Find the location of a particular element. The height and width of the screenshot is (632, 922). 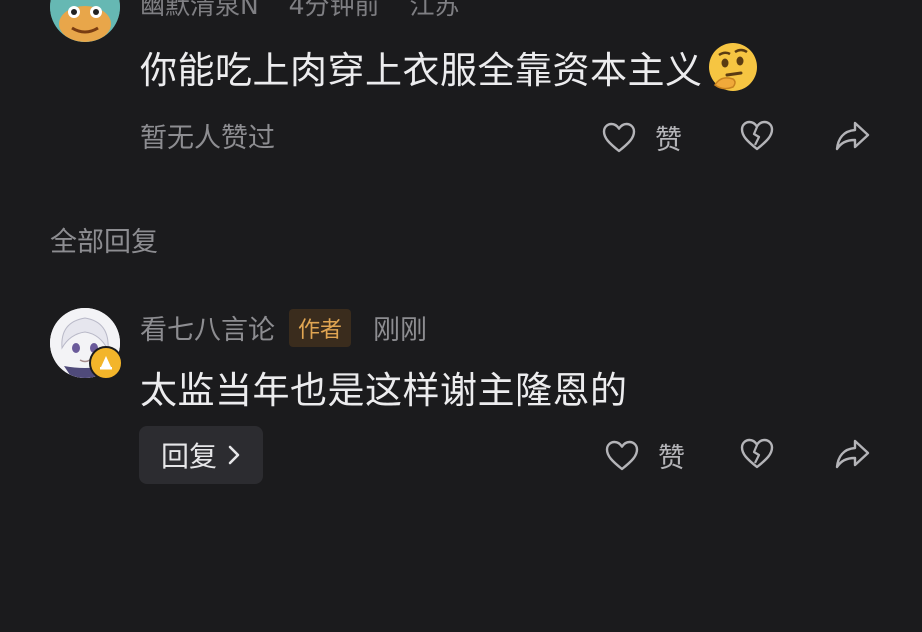

reply-meta: 看七八言论 作者 刚刚 is located at coordinates (283, 327).